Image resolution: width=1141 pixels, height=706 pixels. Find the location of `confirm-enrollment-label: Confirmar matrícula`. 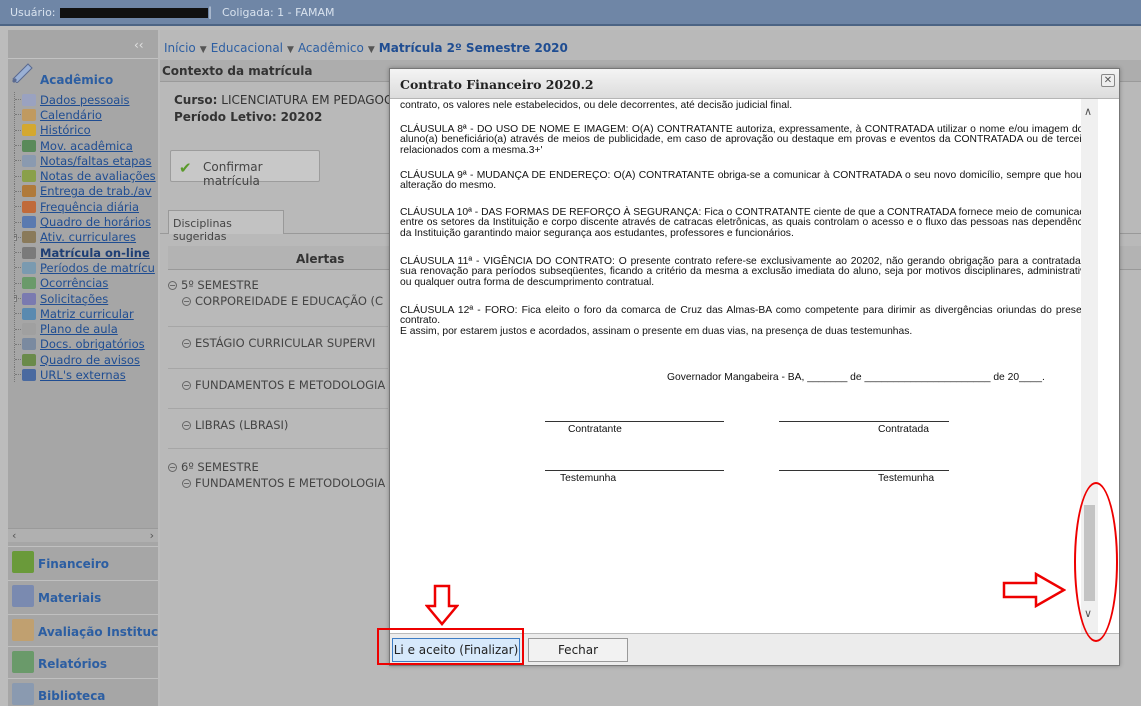

confirm-enrollment-label: Confirmar matrícula is located at coordinates (233, 174).